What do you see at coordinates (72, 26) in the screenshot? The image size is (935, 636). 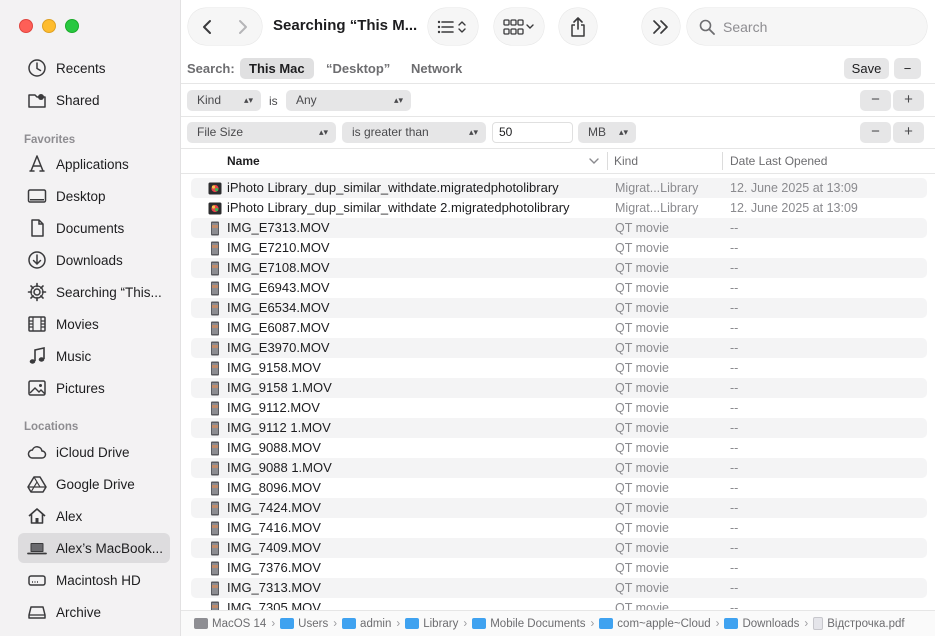 I see `zoom-window-button` at bounding box center [72, 26].